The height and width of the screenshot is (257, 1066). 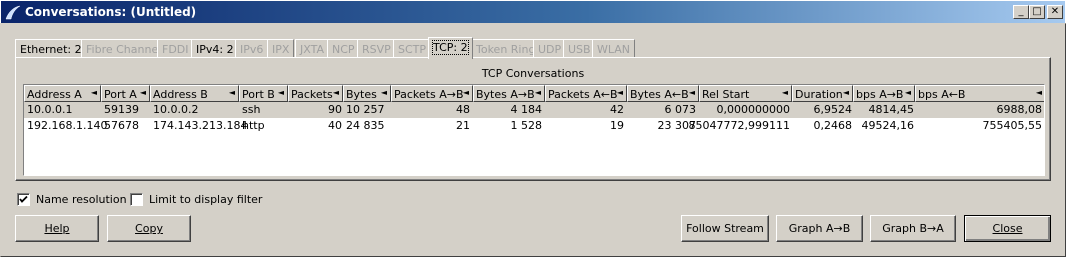 I want to click on col-header-bps-b-to-a: bps A←B ◄, so click(x=979, y=93).